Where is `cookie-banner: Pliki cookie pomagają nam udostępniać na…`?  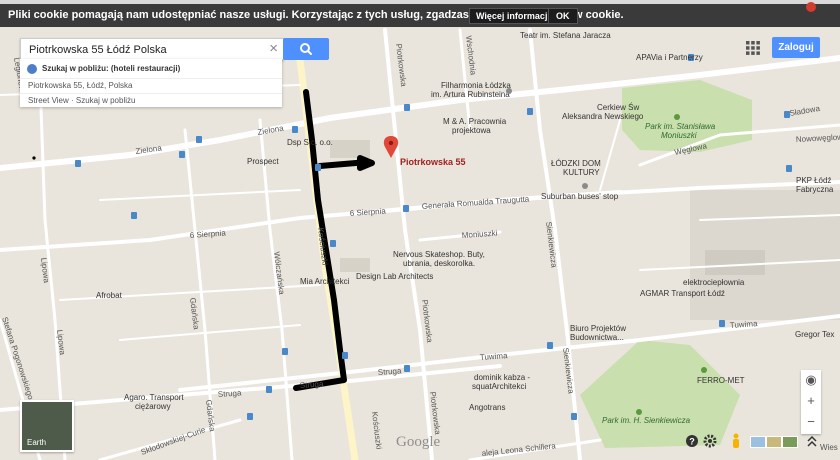
cookie-banner: Pliki cookie pomagają nam udostępniać na… is located at coordinates (420, 14).